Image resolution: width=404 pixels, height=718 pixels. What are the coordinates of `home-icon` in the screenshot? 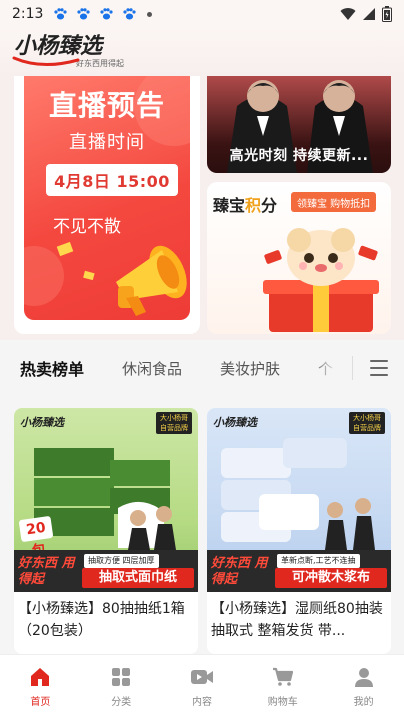 It's located at (40, 677).